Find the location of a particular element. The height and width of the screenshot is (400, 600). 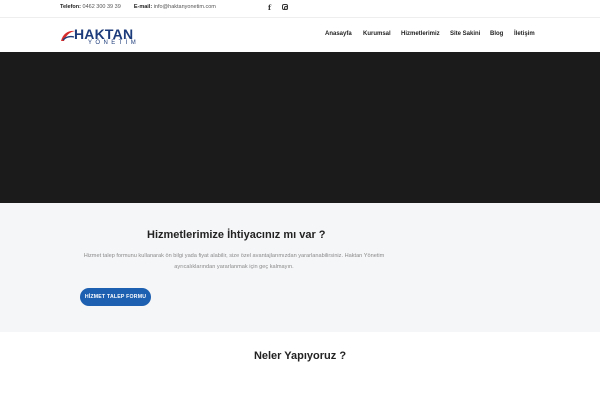

phone-label: Telefon: is located at coordinates (70, 7).